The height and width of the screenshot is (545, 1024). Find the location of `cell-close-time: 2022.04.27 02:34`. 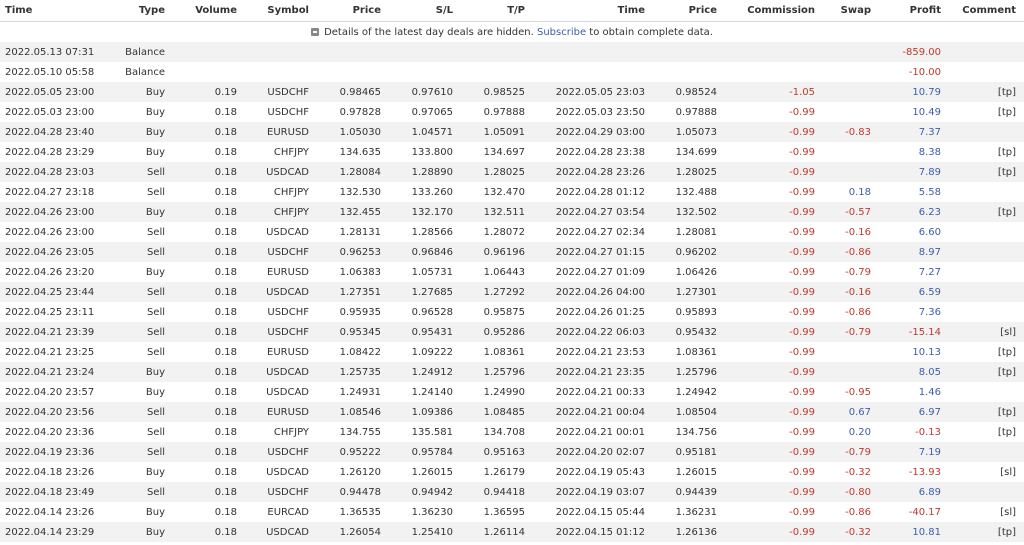

cell-close-time: 2022.04.27 02:34 is located at coordinates (600, 232).